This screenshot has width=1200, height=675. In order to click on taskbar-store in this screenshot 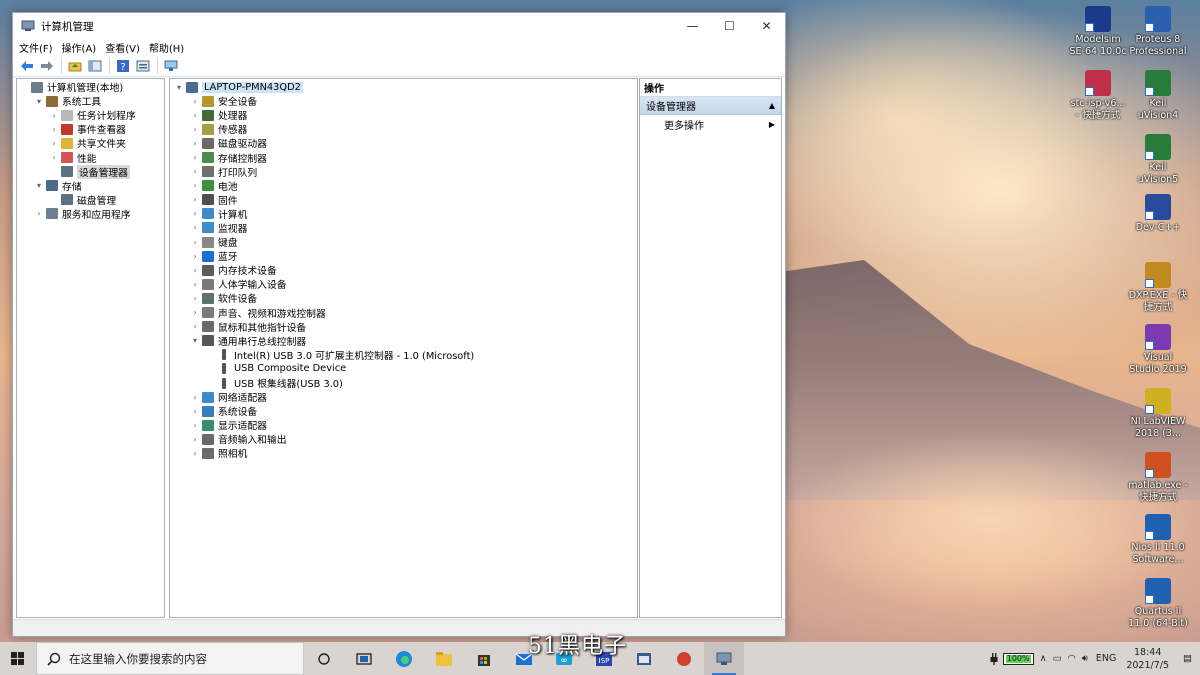, I will do `click(484, 658)`.